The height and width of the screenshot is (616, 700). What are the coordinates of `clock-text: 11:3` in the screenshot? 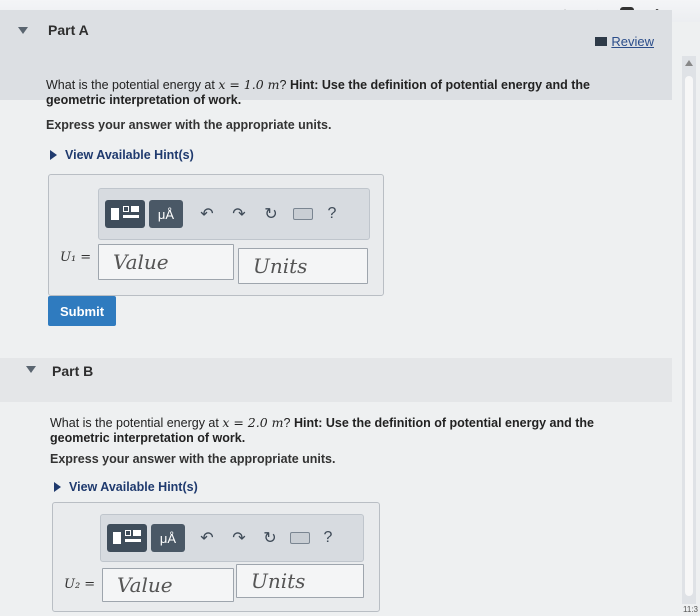 It's located at (690, 609).